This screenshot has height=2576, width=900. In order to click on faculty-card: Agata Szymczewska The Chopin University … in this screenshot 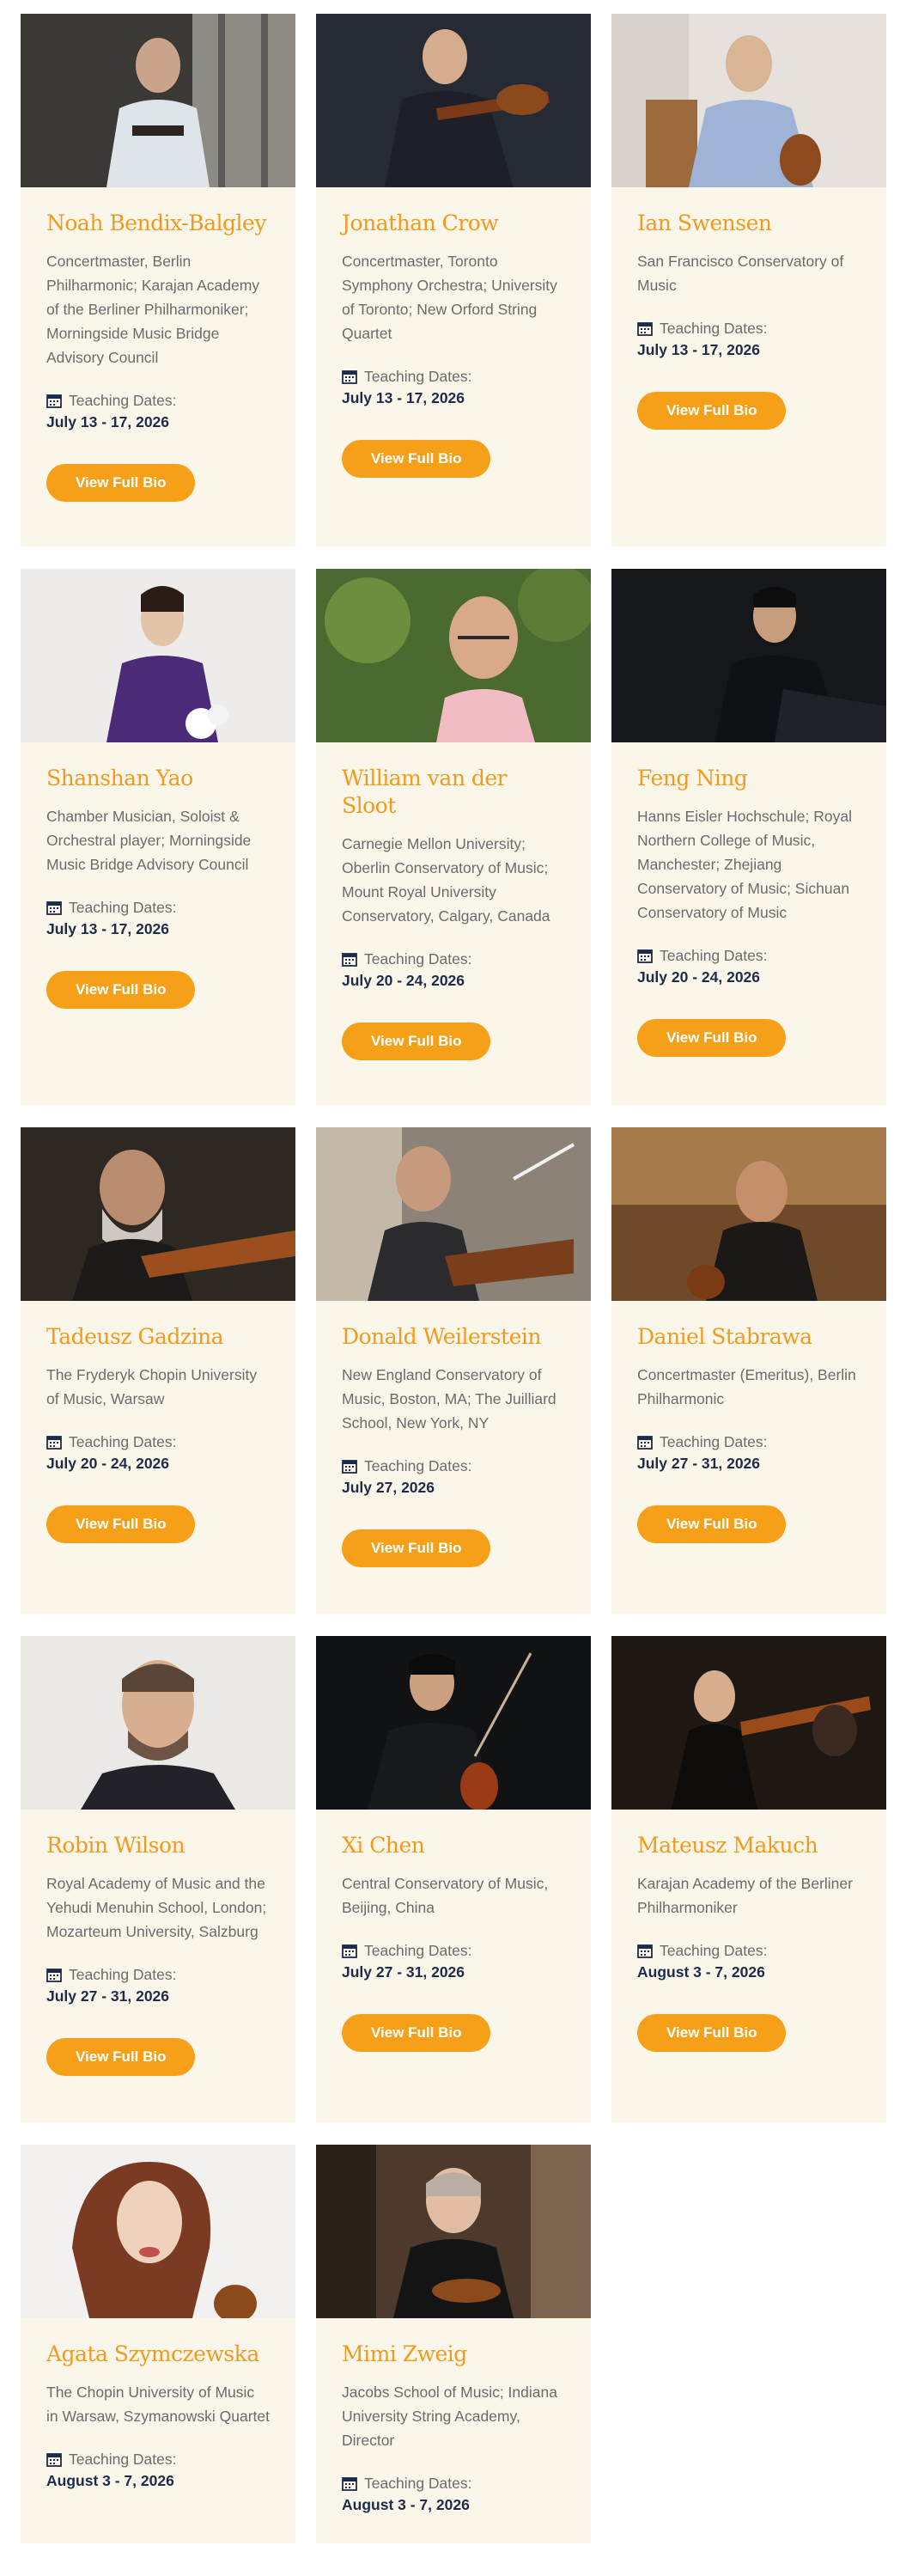, I will do `click(158, 2344)`.